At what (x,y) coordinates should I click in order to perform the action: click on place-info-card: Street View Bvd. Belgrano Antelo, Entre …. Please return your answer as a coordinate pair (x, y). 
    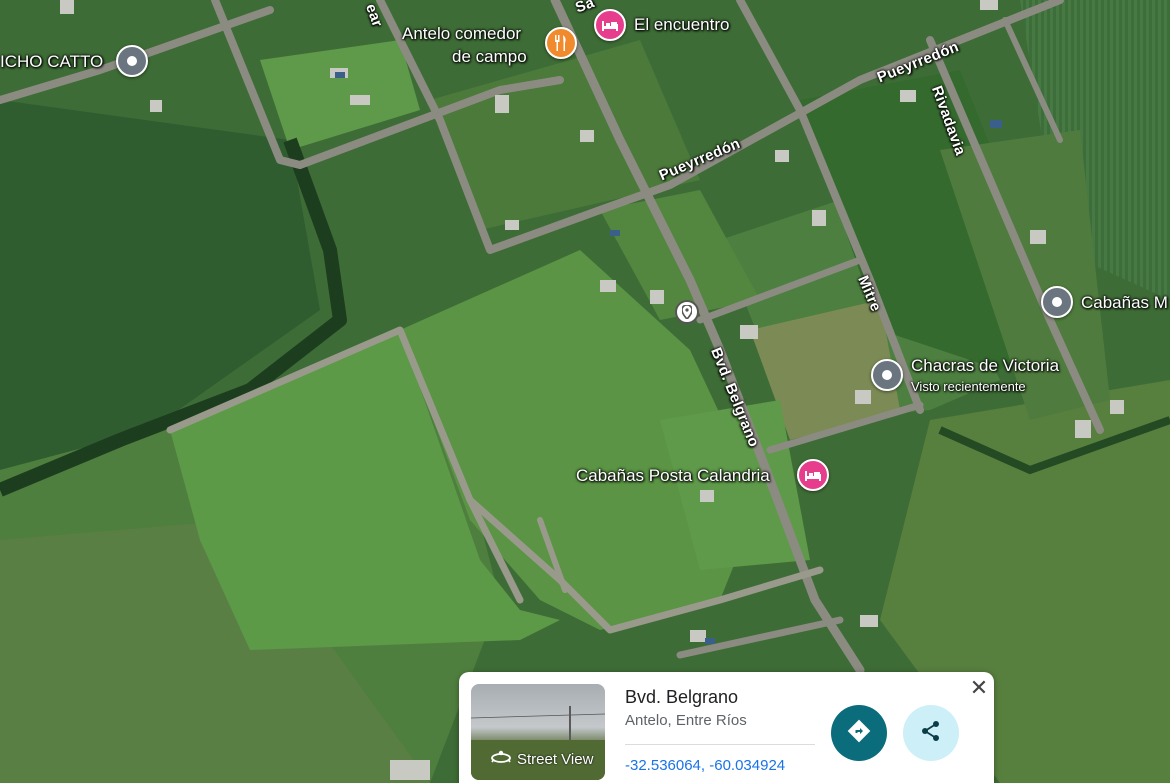
    Looking at the image, I should click on (726, 727).